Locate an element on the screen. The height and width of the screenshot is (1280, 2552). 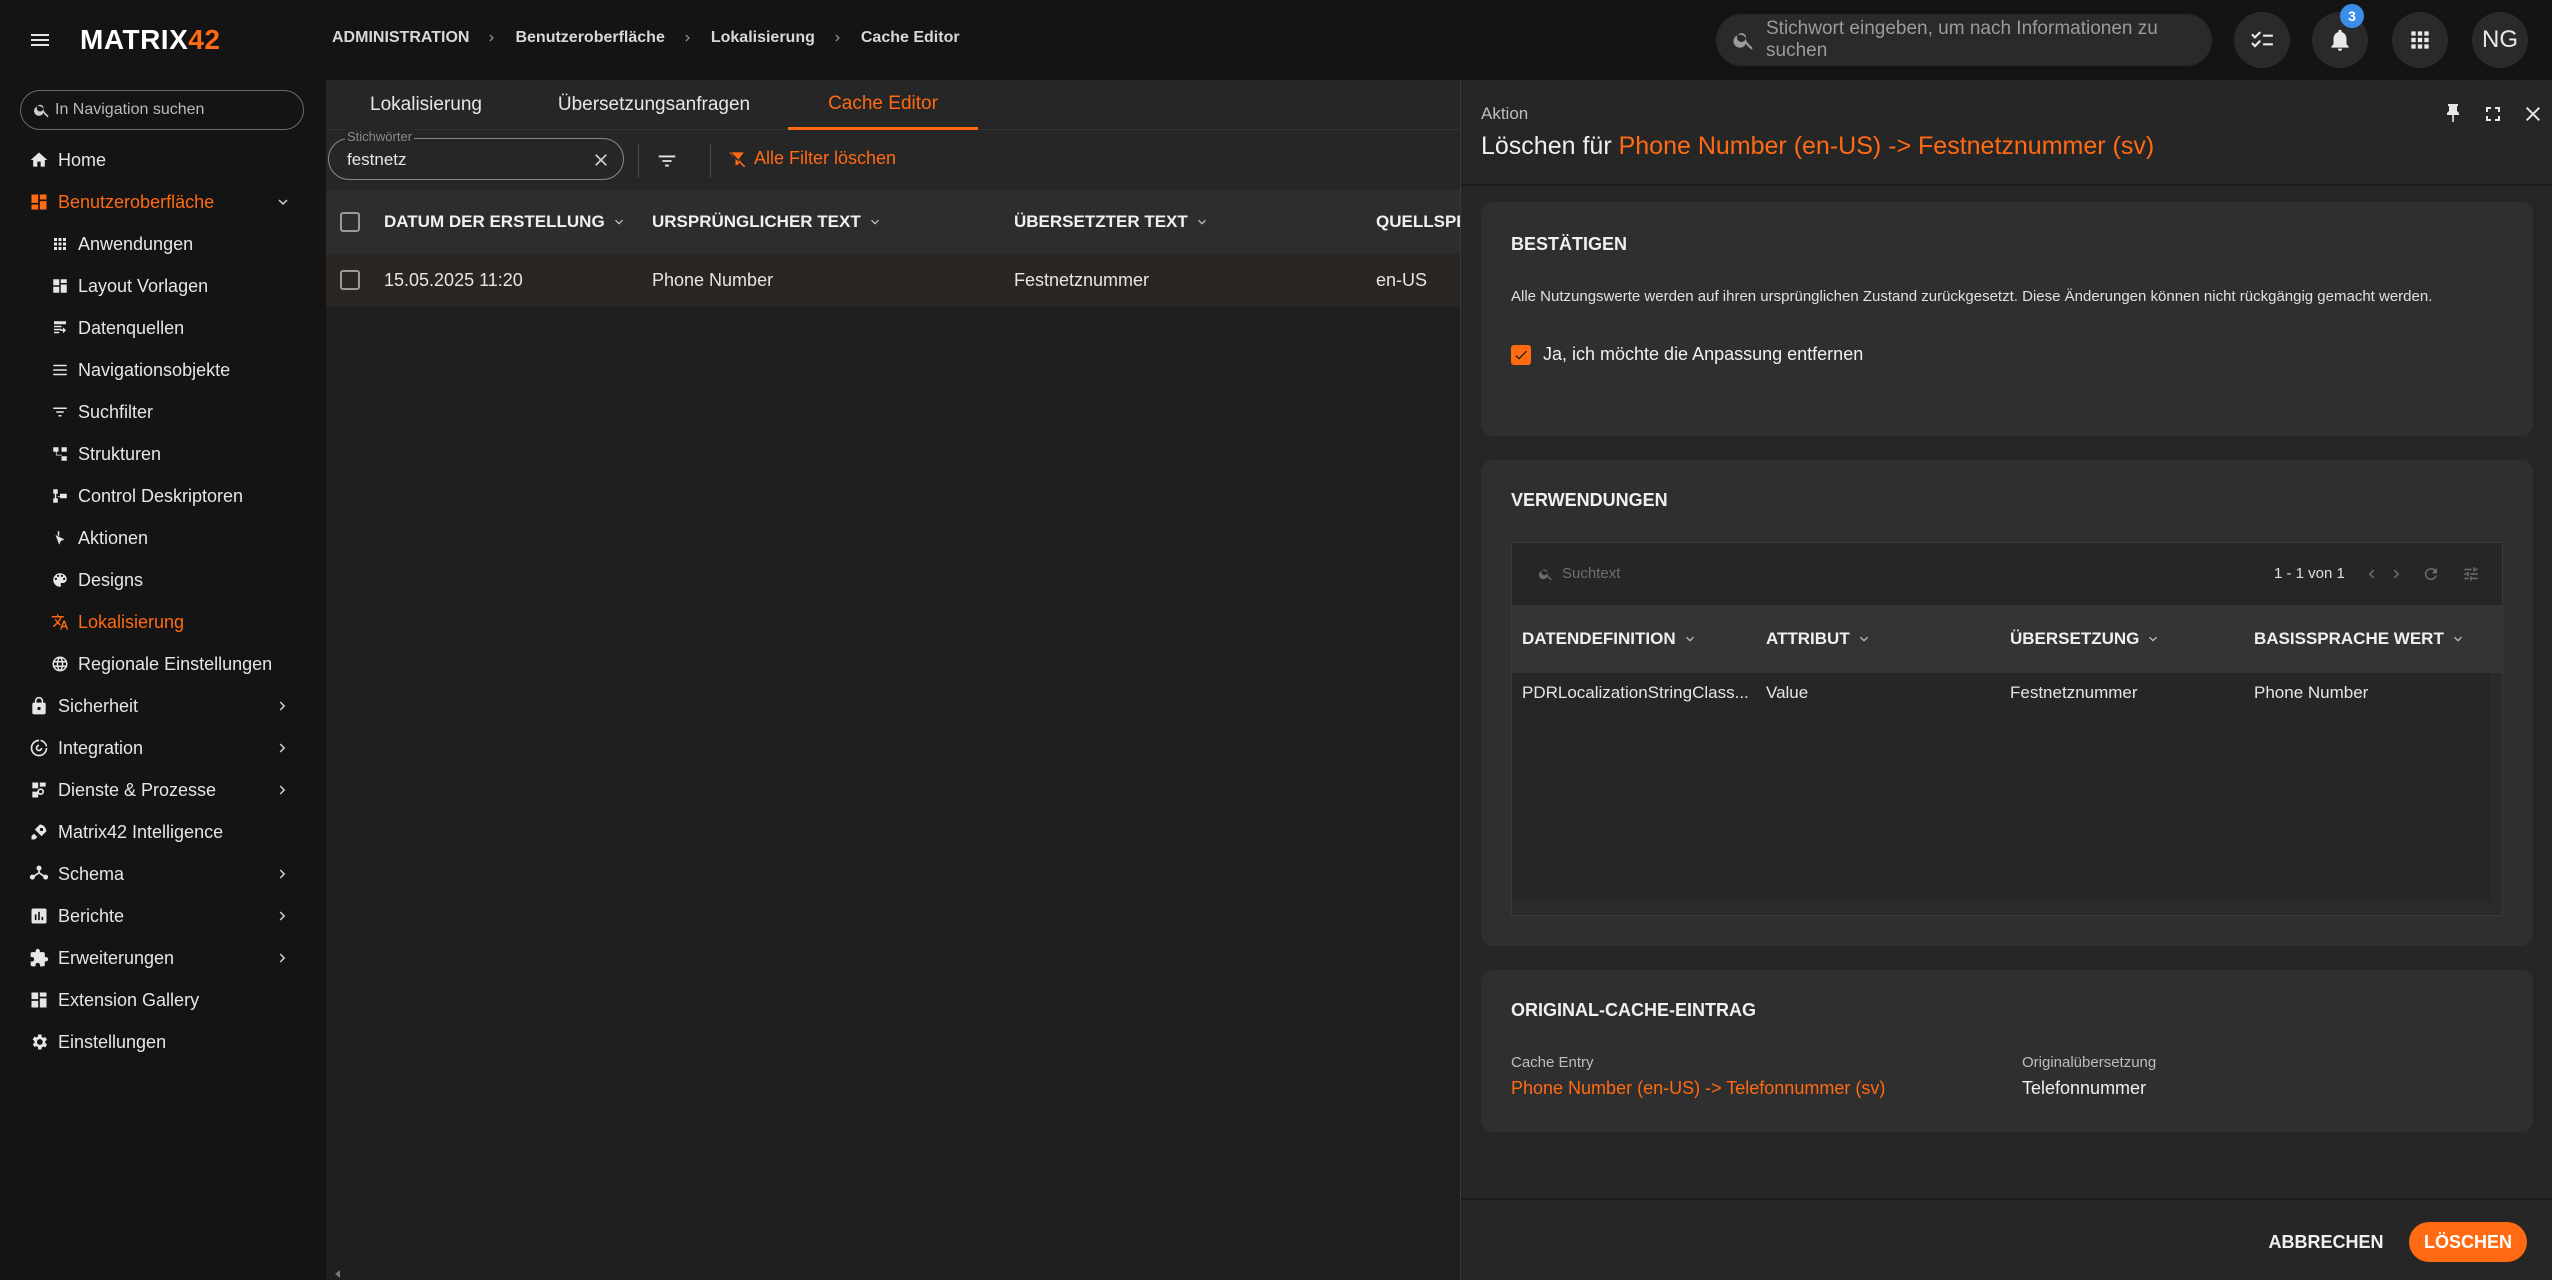
sidebar-item-layout-vorlagen: Layout Vorlagen is located at coordinates (163, 286).